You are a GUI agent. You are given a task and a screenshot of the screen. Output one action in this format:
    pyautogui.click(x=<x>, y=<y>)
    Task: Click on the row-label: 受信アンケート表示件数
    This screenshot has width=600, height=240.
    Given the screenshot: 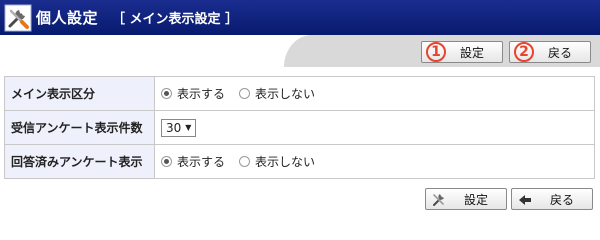 What is the action you would take?
    pyautogui.click(x=79, y=127)
    